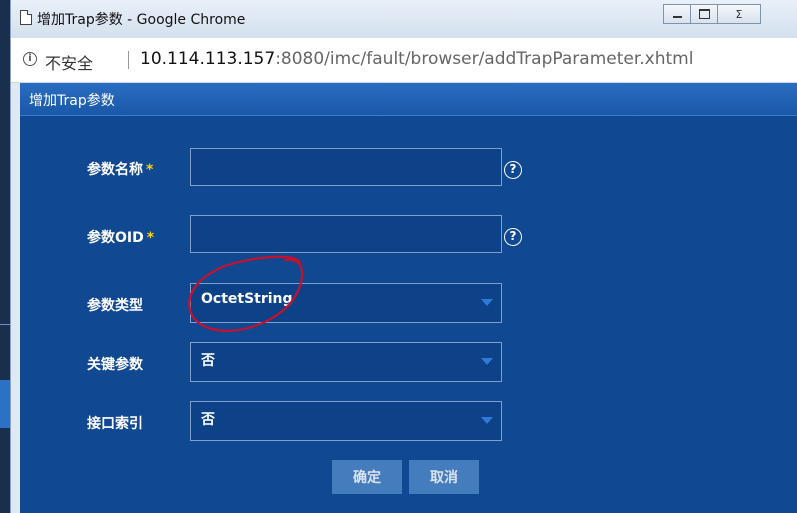  I want to click on param-type-select: OctetString, so click(346, 303).